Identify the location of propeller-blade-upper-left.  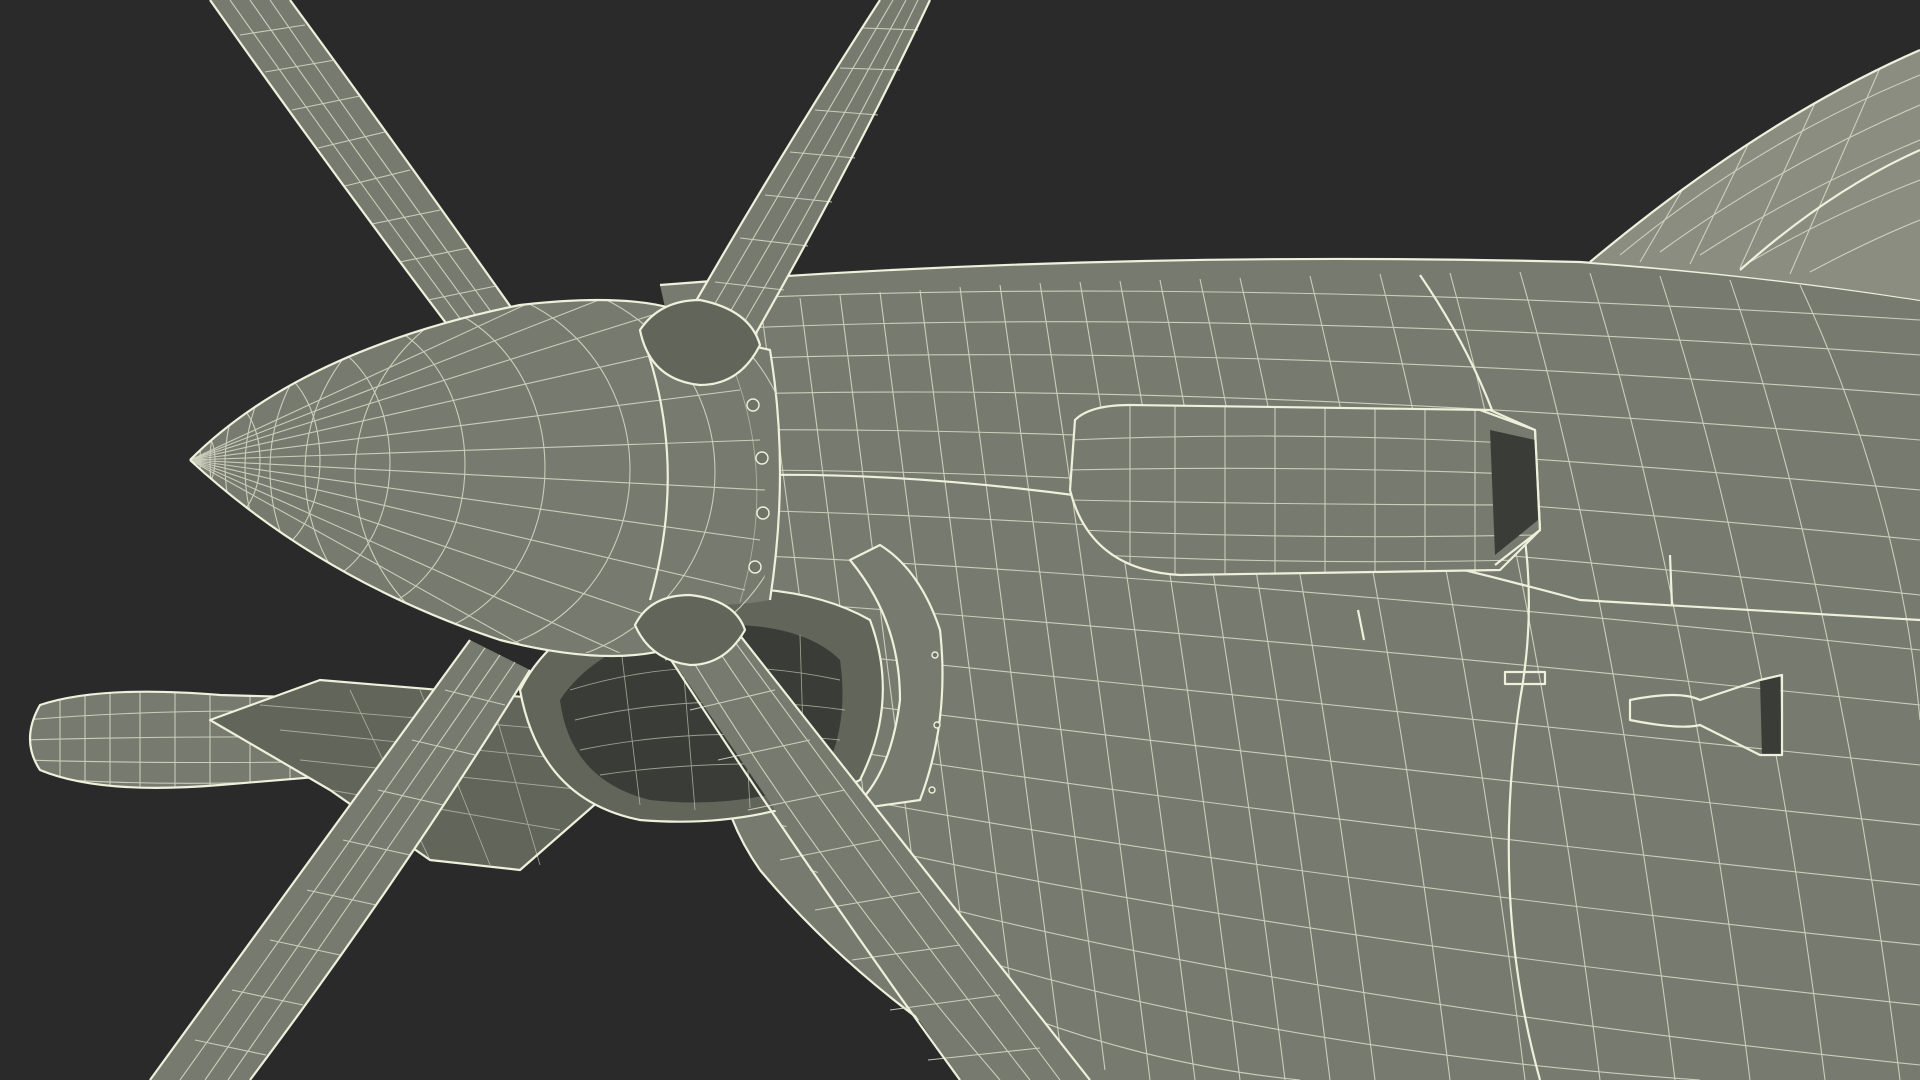
(365, 168).